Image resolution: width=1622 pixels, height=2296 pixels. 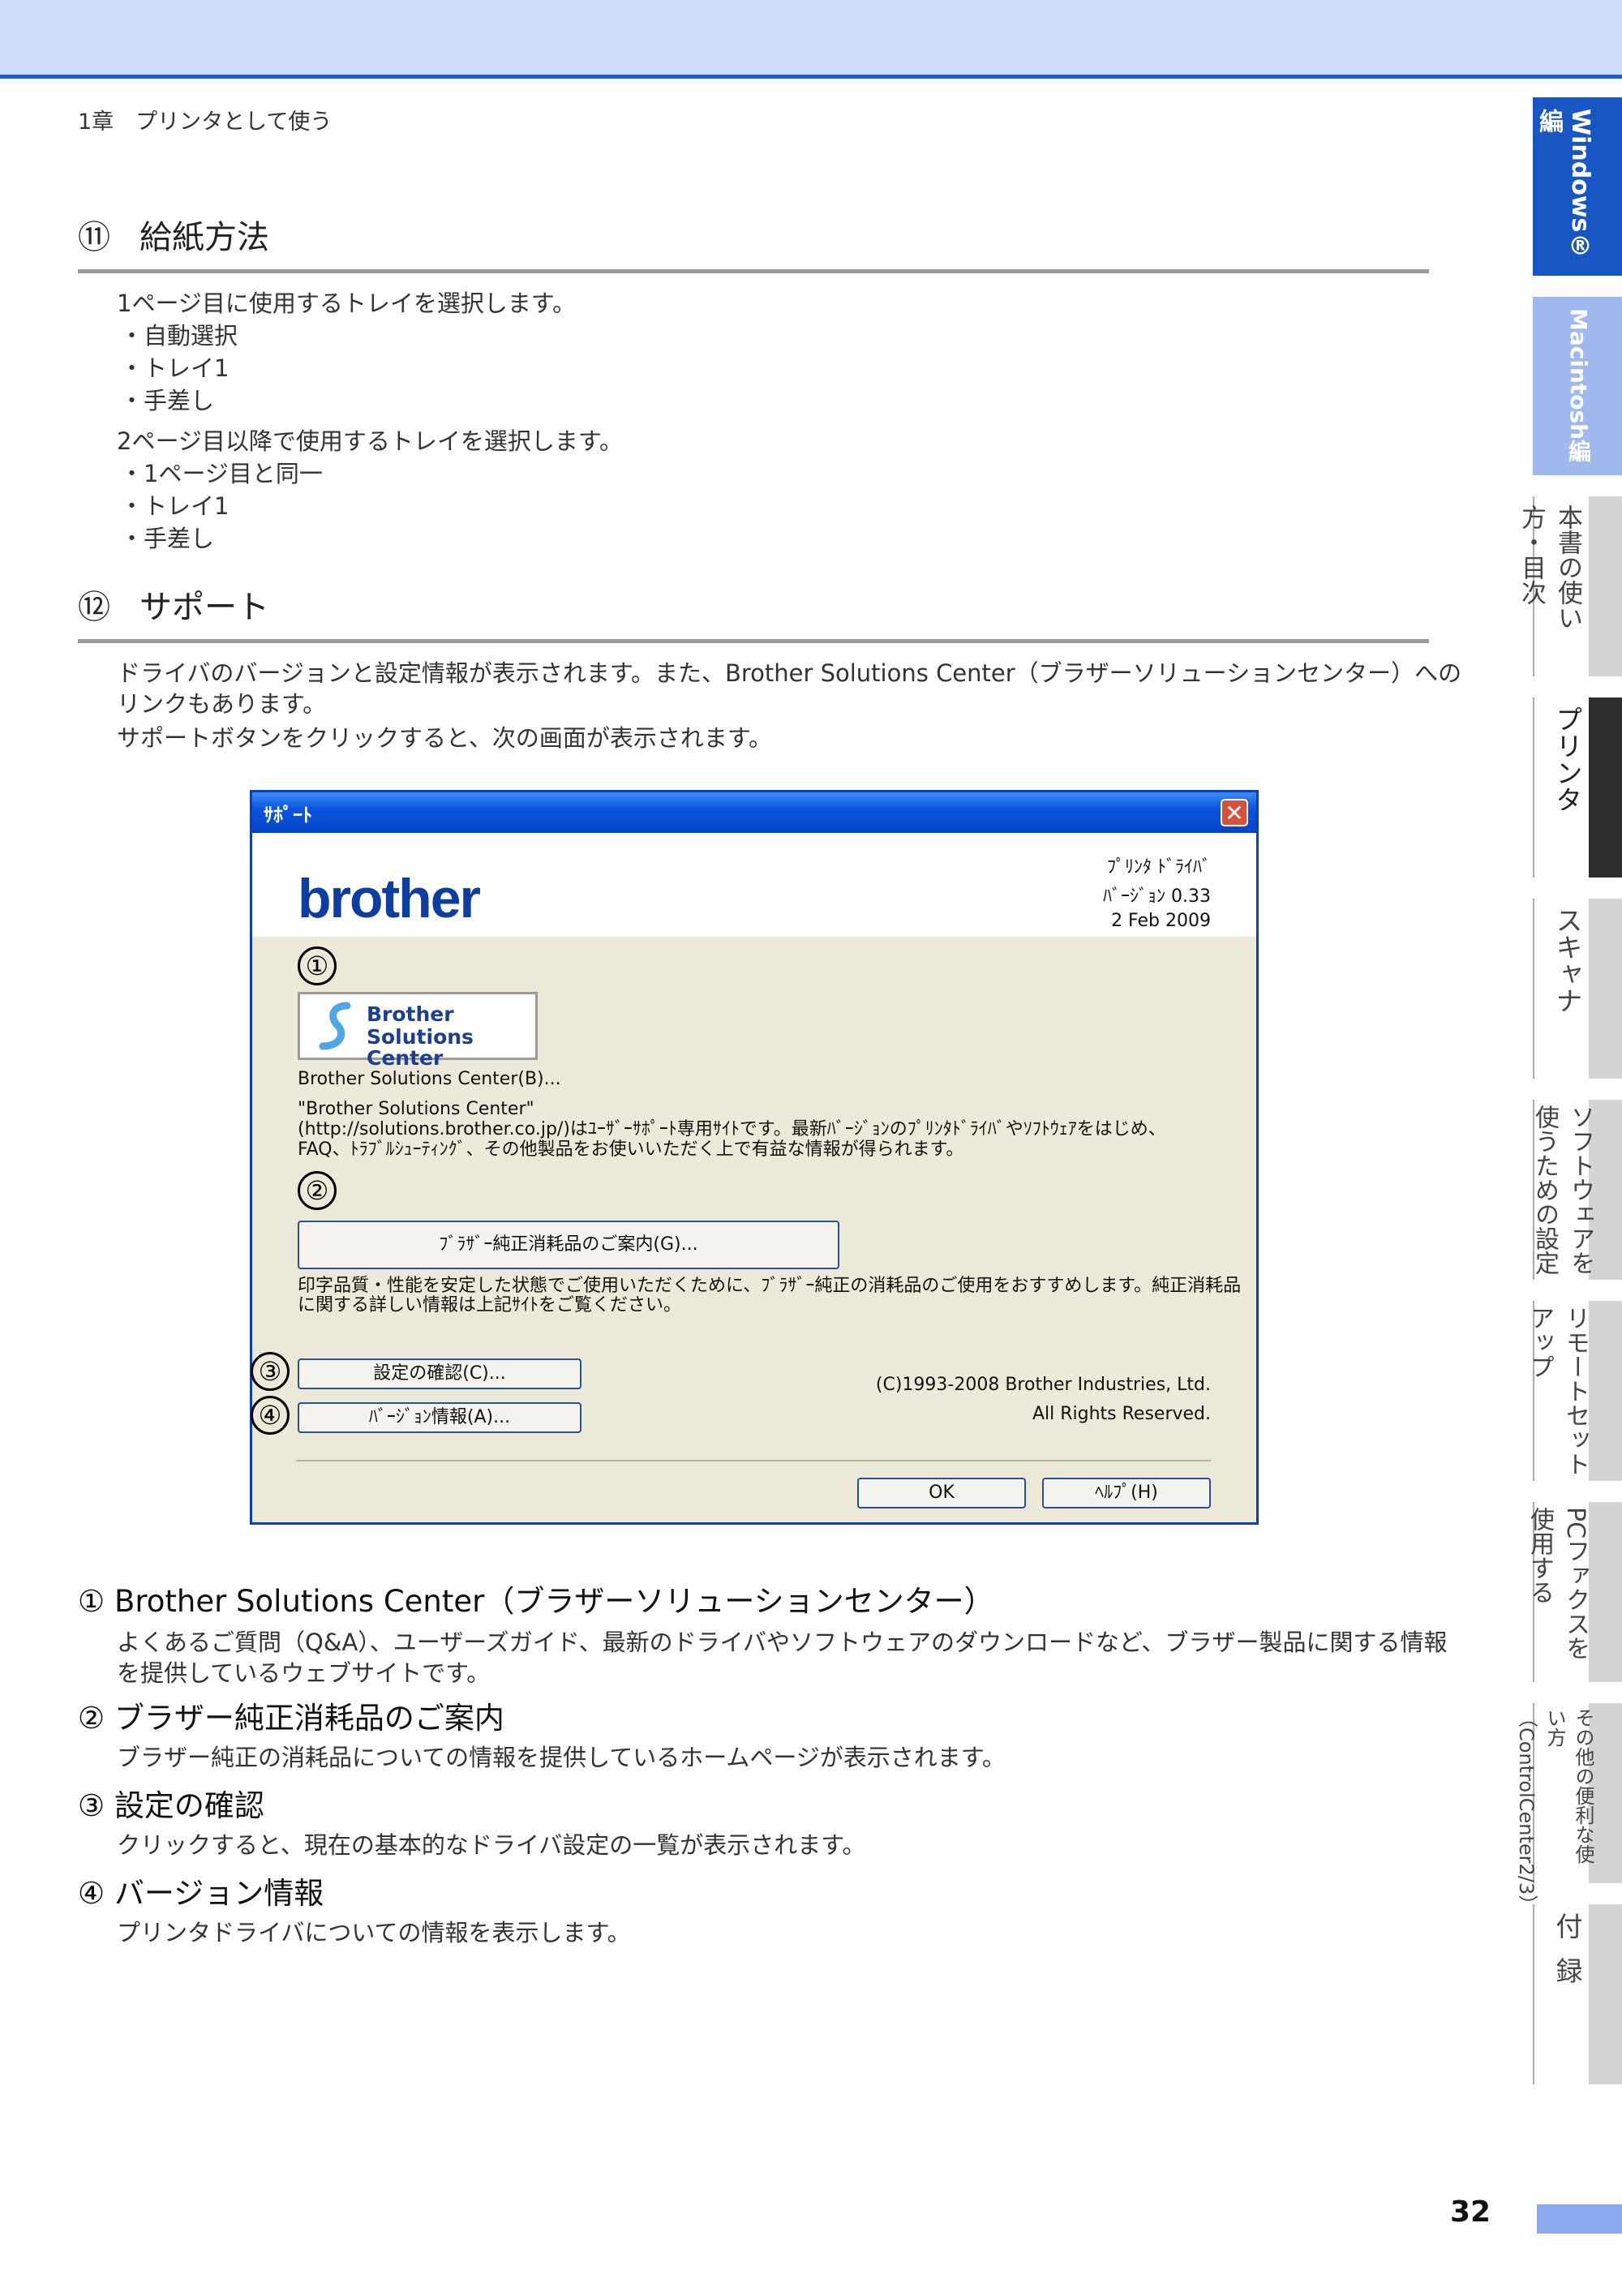 What do you see at coordinates (92, 1601) in the screenshot?
I see `item-1-number: ①` at bounding box center [92, 1601].